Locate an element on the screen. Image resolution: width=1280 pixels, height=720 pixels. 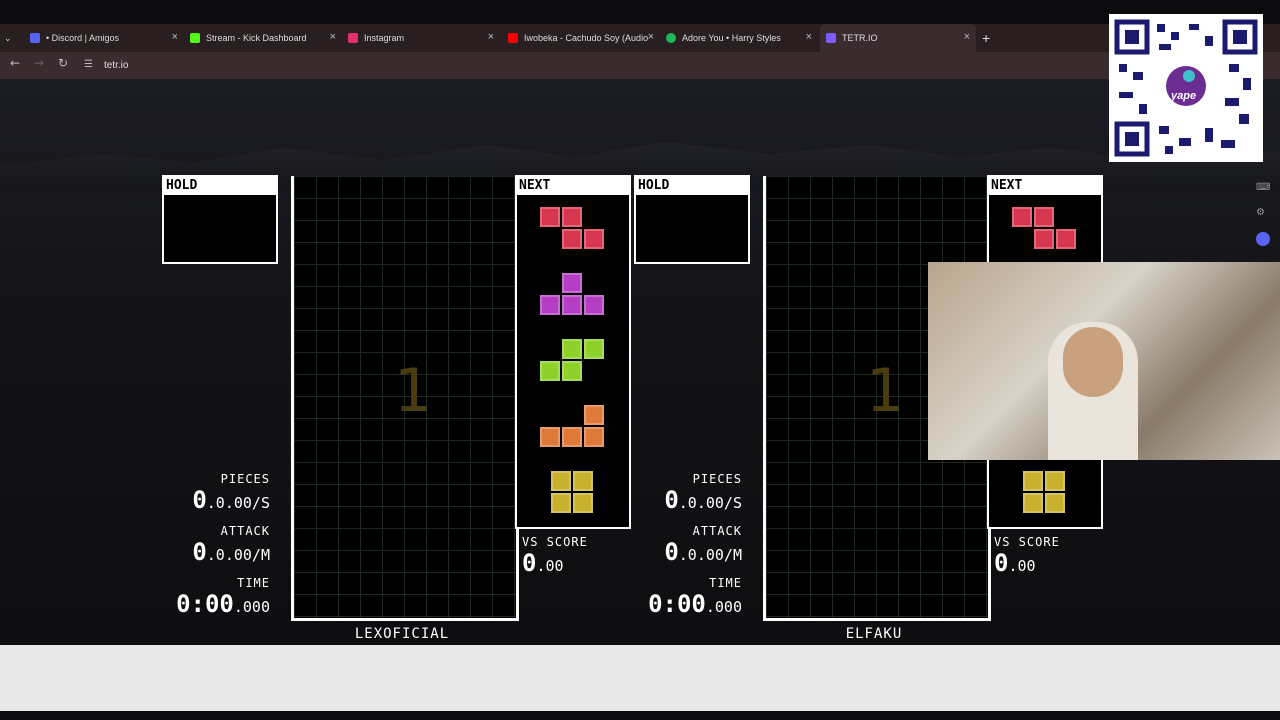
tab-list-button: ⌄ is located at coordinates (14, 38).